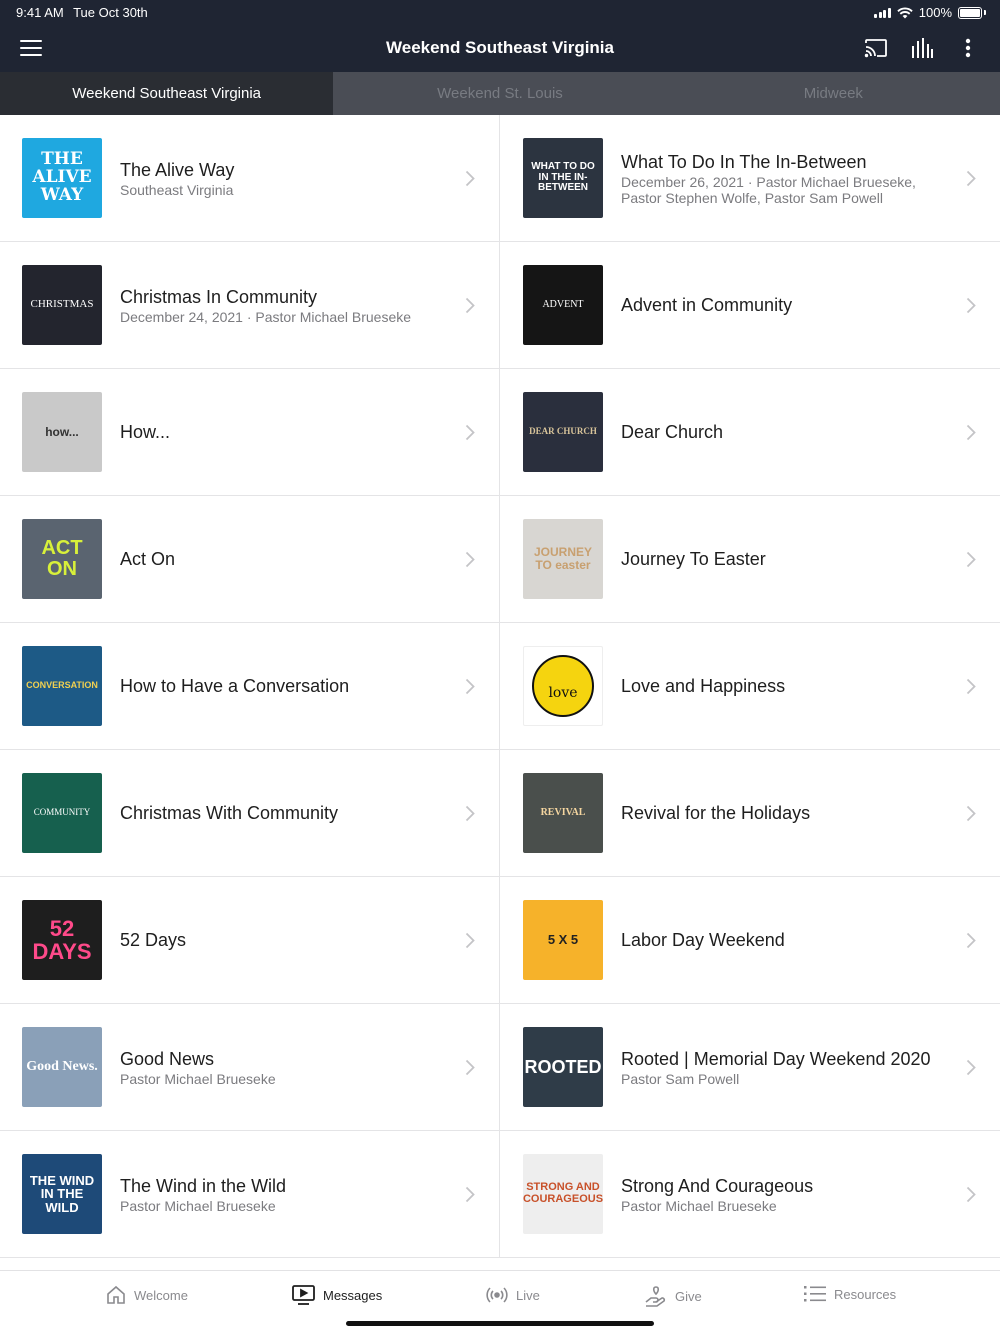  I want to click on nav-give: Give, so click(673, 1296).